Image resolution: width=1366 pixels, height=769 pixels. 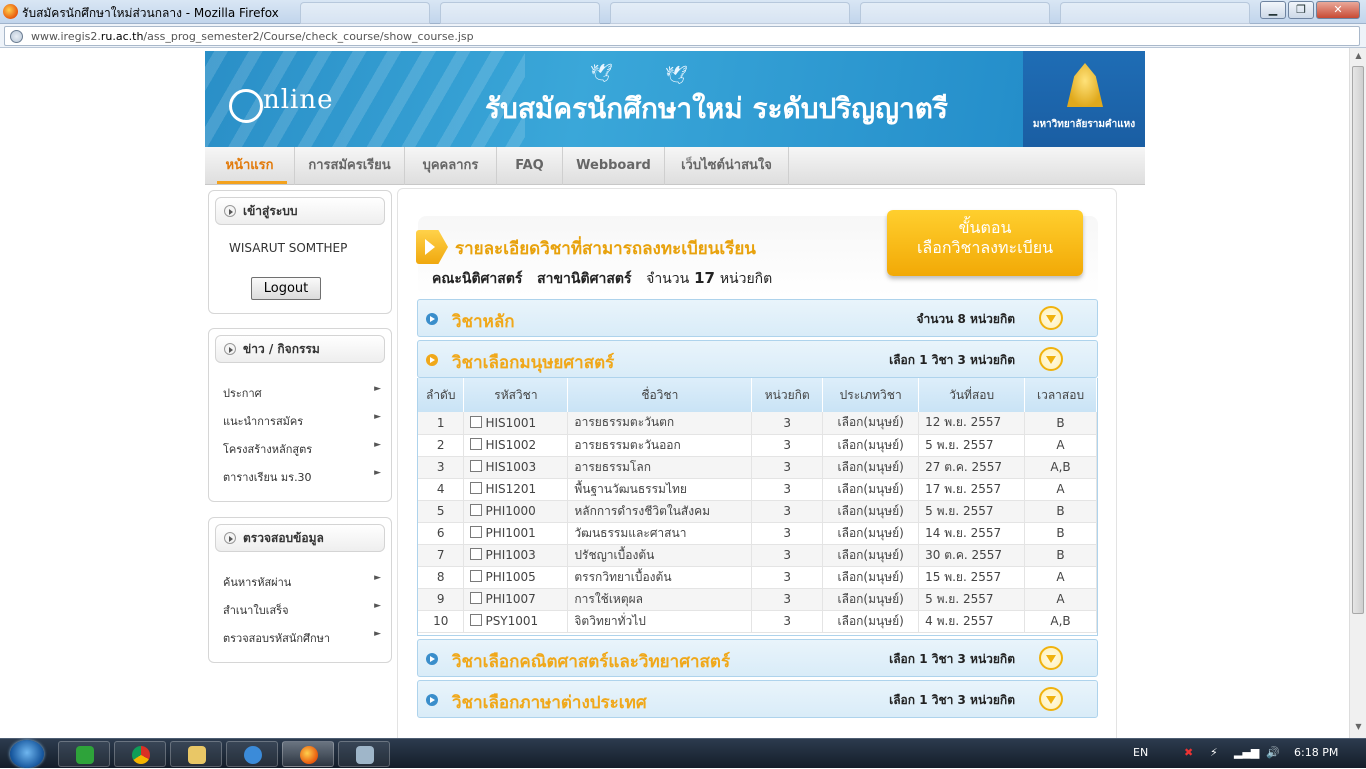 I want to click on course-name: อารยธรรมตะวันตก, so click(x=660, y=423).